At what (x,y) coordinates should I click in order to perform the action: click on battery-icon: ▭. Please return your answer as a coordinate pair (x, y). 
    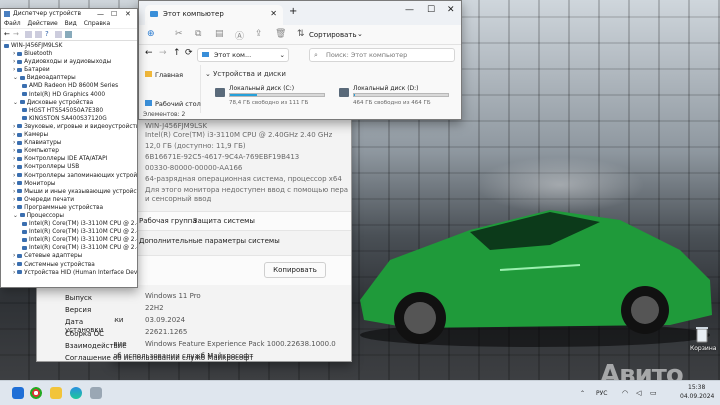
    Looking at the image, I should click on (653, 393).